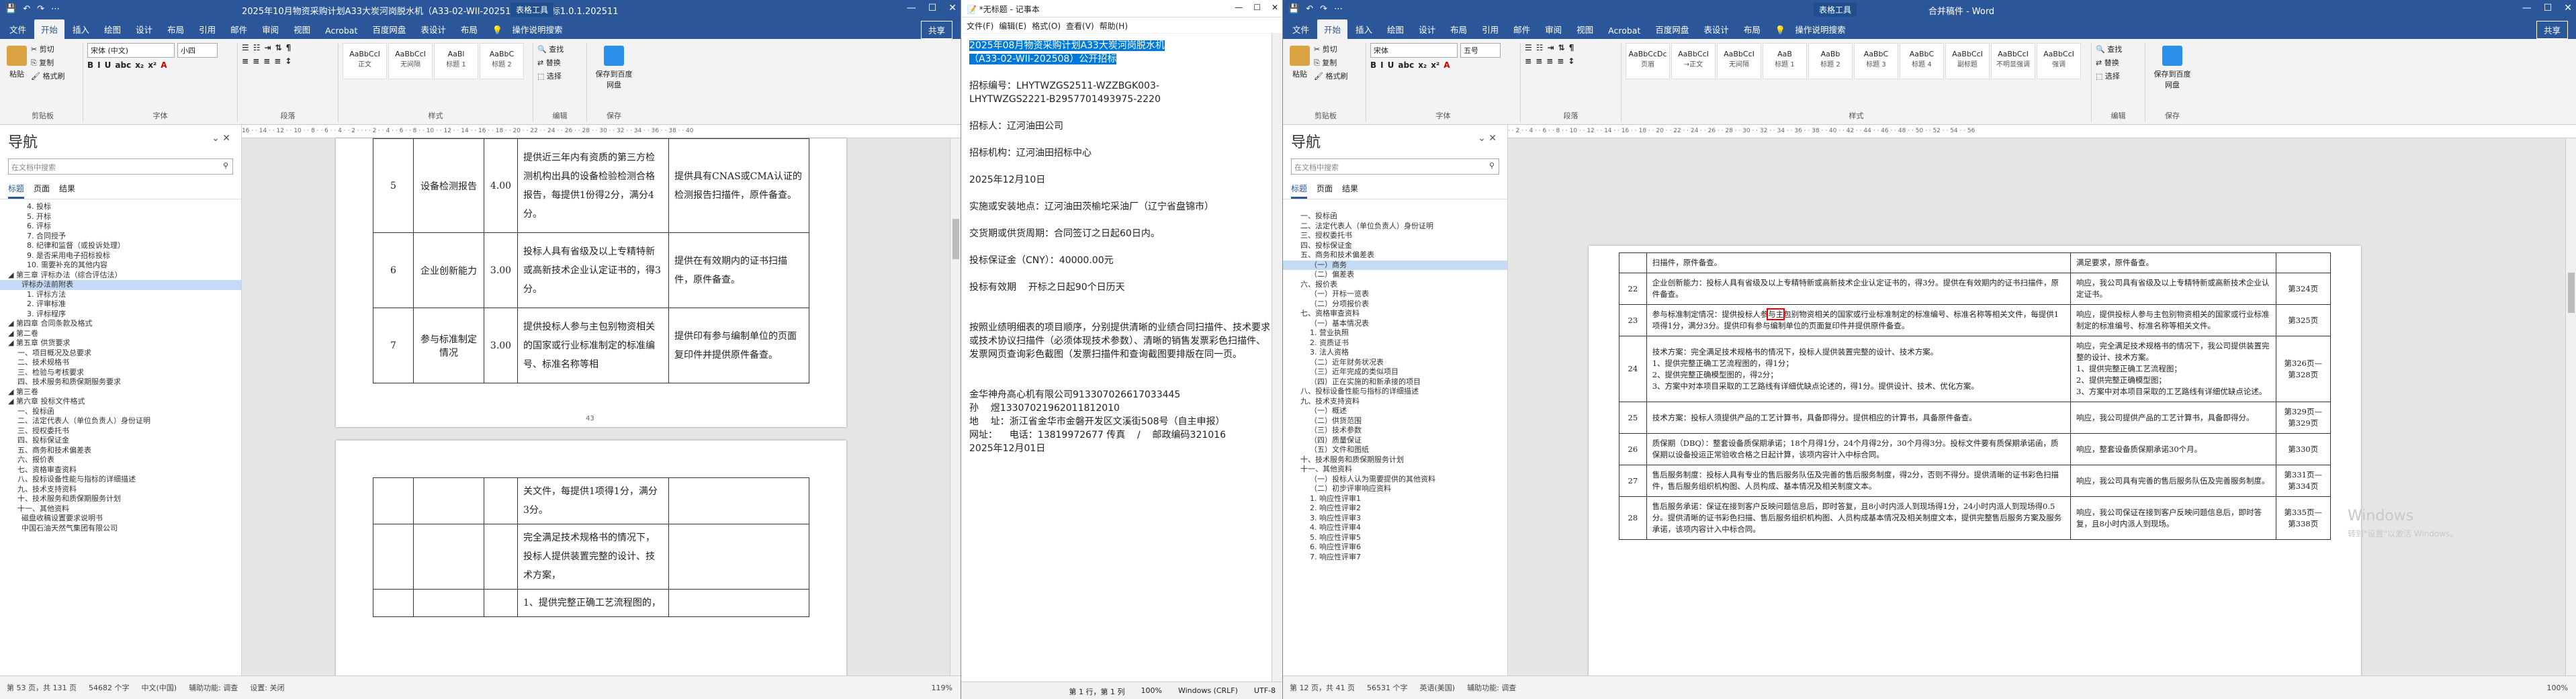 This screenshot has width=2576, height=699. I want to click on tab-home: 开始, so click(1333, 29).